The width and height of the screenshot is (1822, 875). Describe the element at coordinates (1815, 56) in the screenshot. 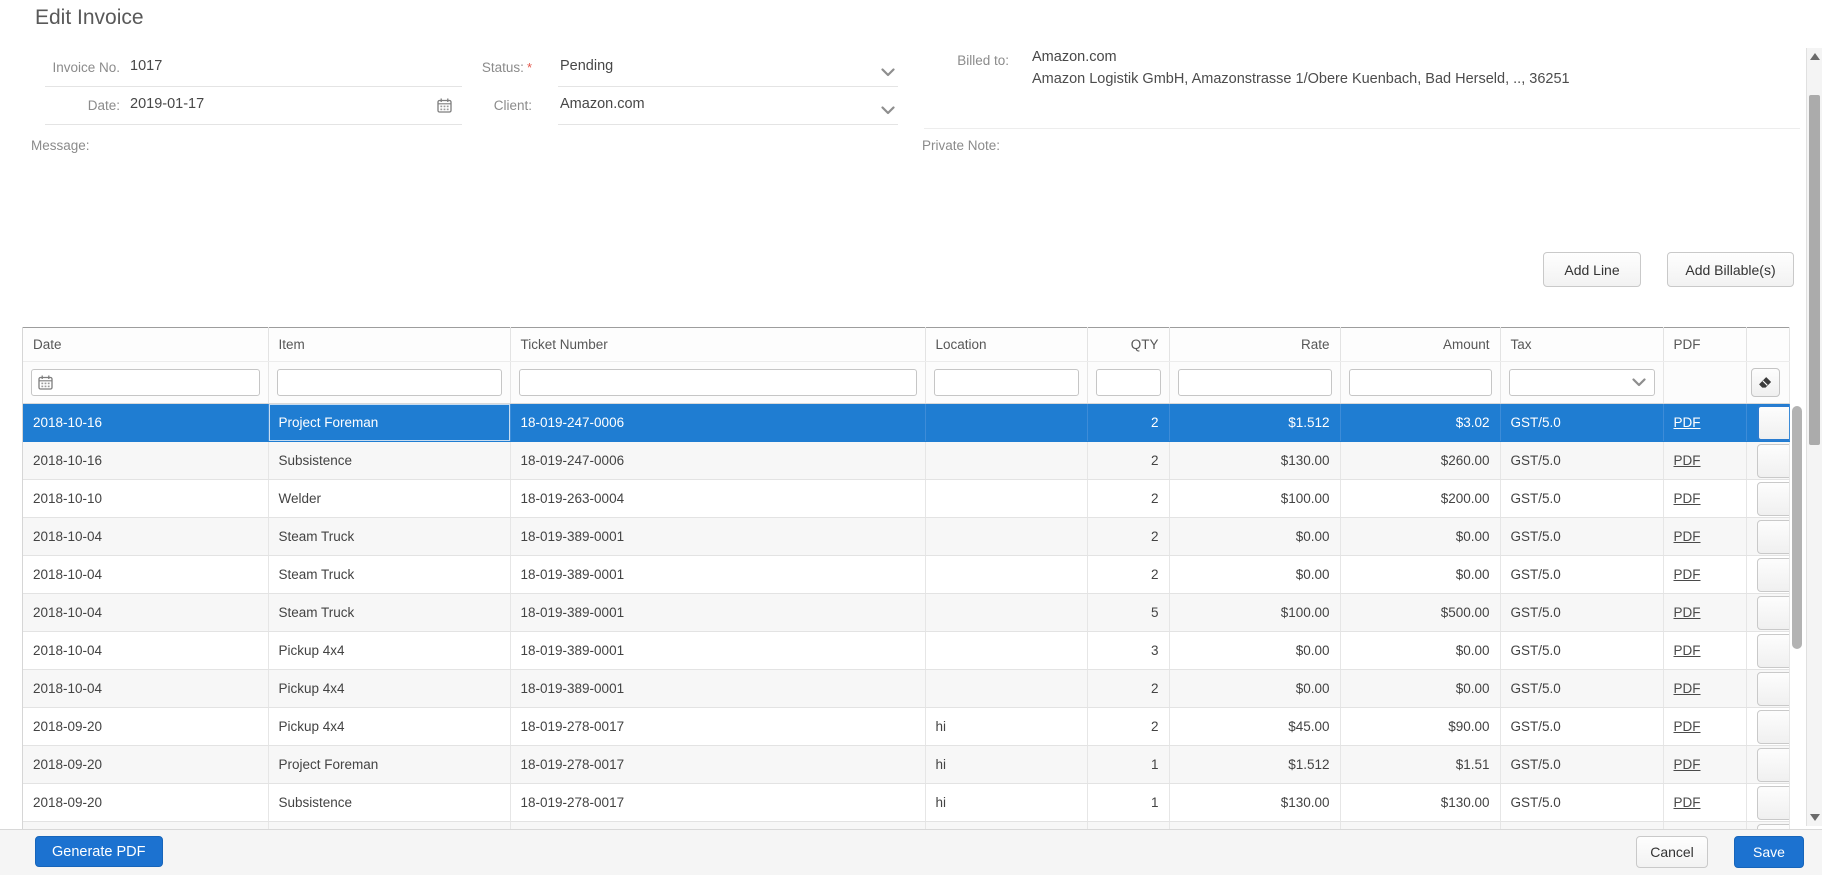

I see `scroll-up-button` at that location.